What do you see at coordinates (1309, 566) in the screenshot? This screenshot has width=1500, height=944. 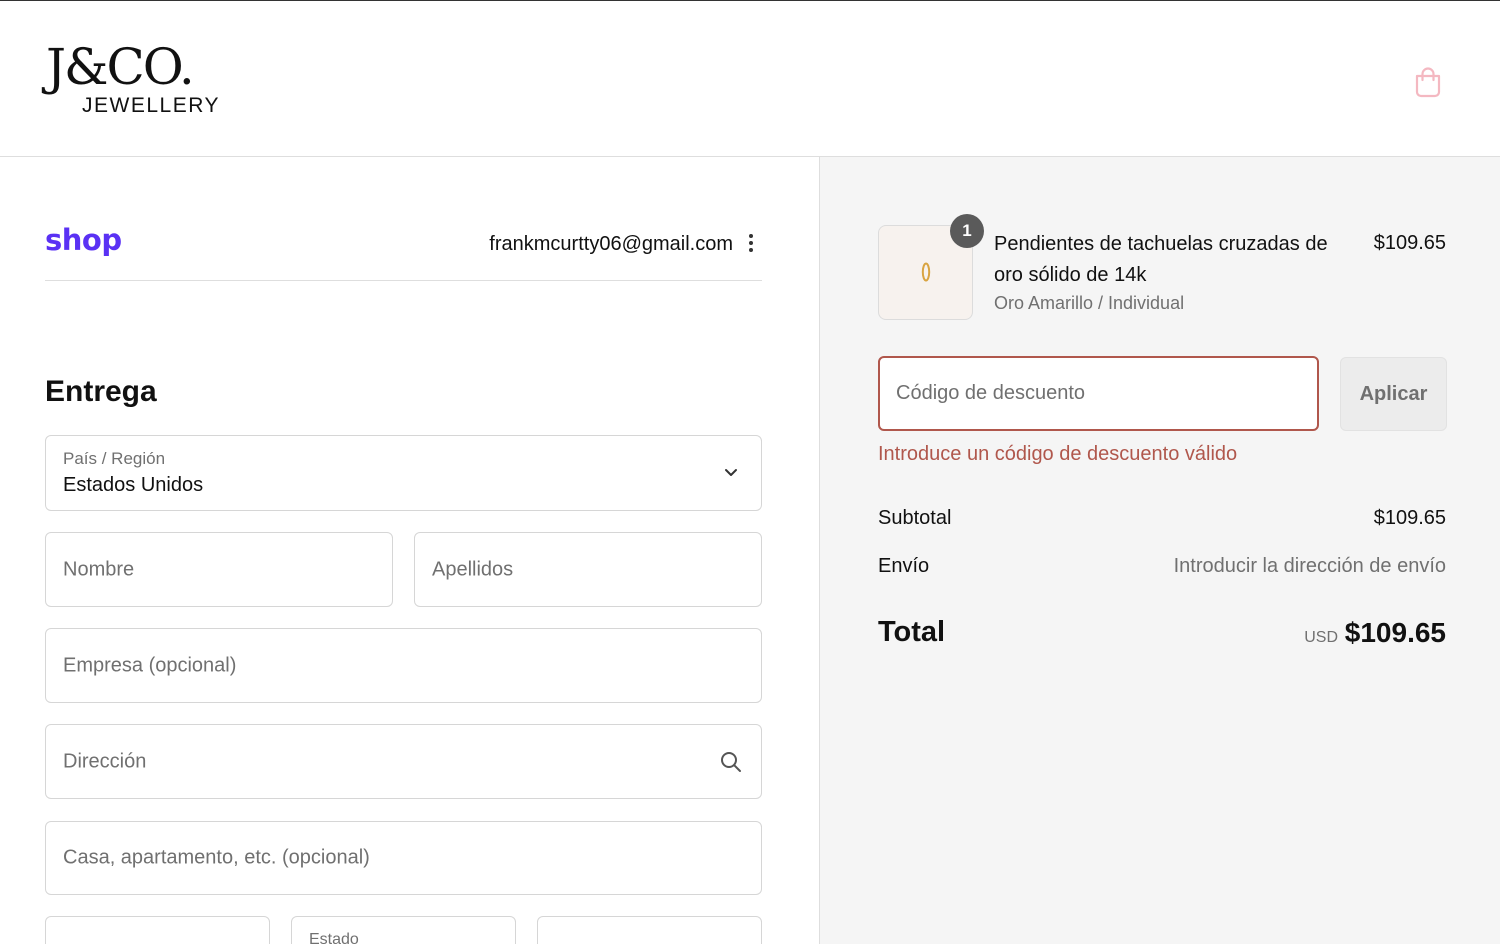 I see `shipping-value: Introducir la dirección de envío` at bounding box center [1309, 566].